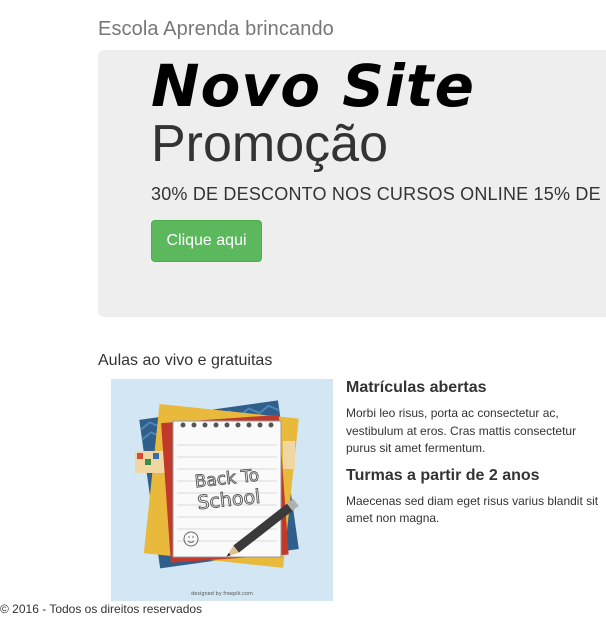 This screenshot has height=625, width=606. I want to click on cta-button: Clique aqui, so click(206, 241).